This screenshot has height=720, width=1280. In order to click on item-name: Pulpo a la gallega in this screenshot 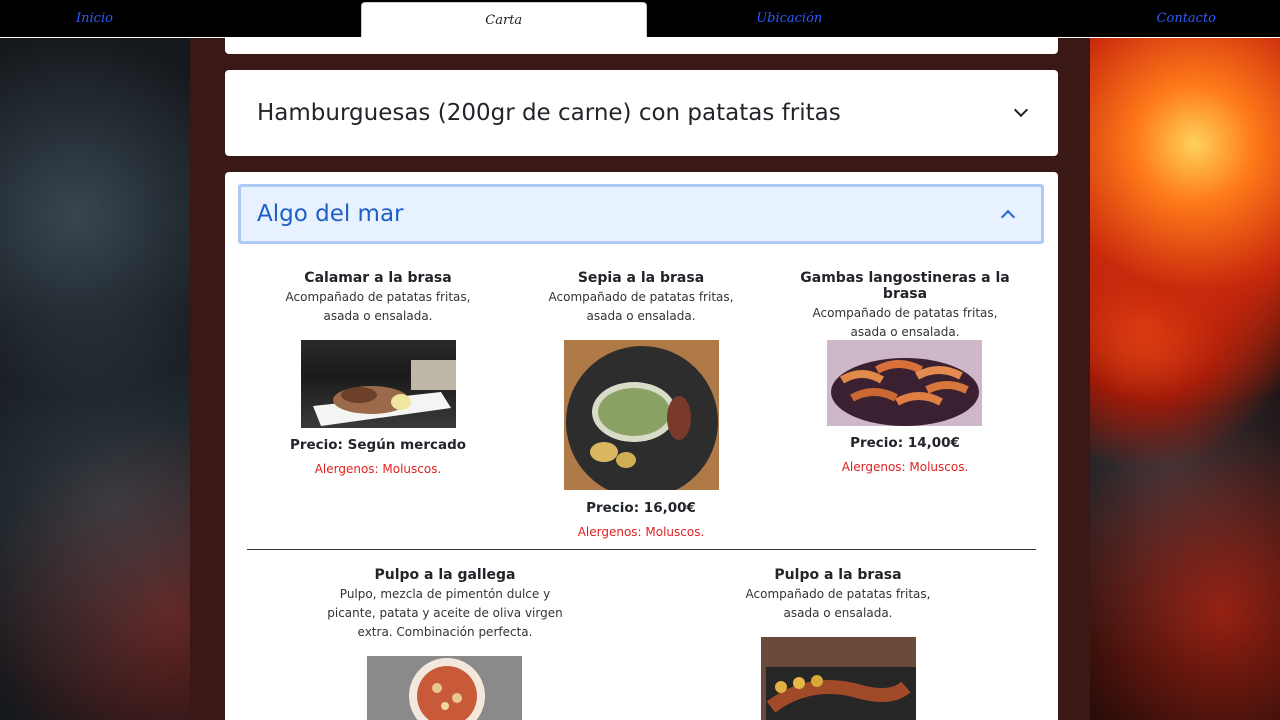, I will do `click(445, 575)`.